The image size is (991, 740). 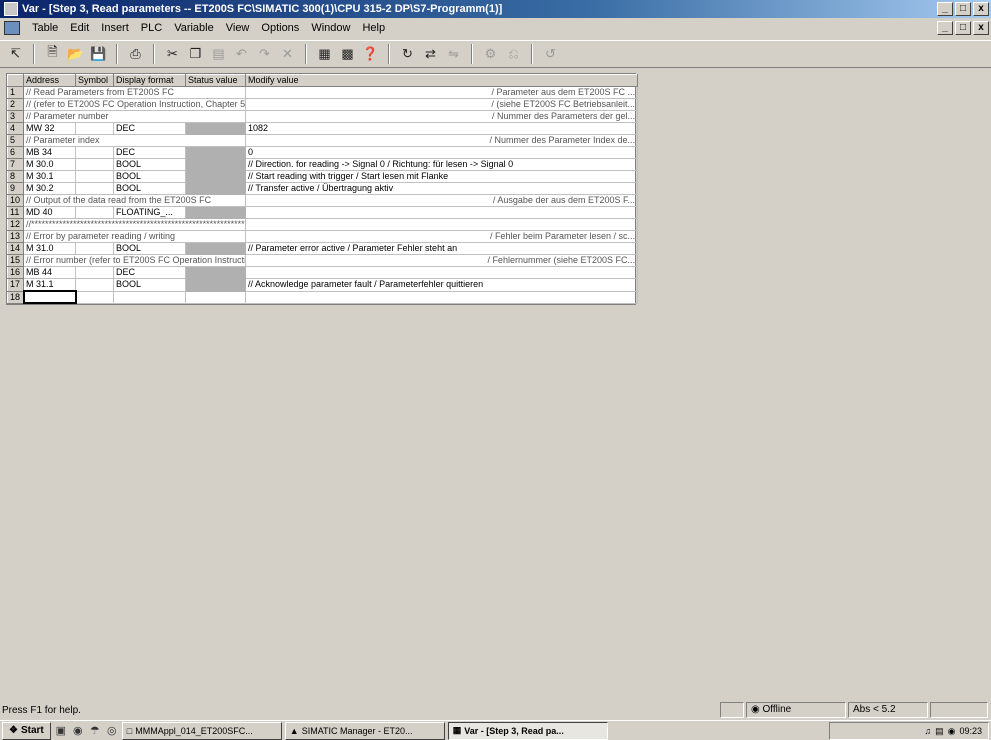 What do you see at coordinates (52, 54) in the screenshot?
I see `new-icon: 🗎` at bounding box center [52, 54].